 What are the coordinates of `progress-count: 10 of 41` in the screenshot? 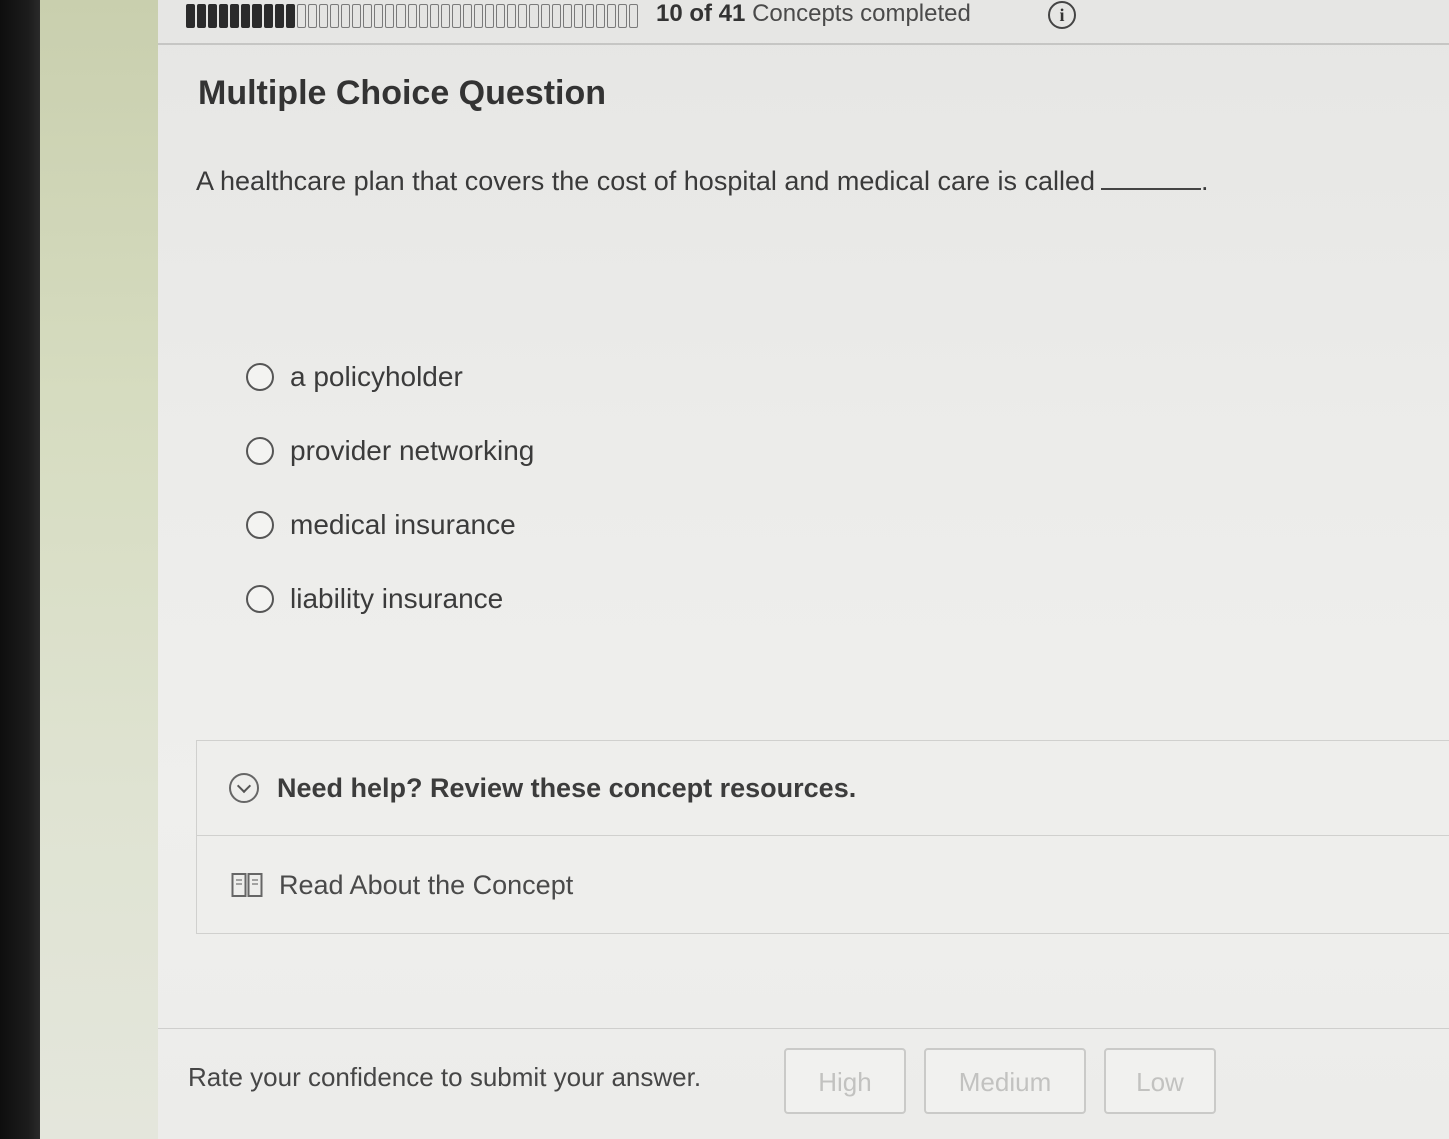 It's located at (701, 13).